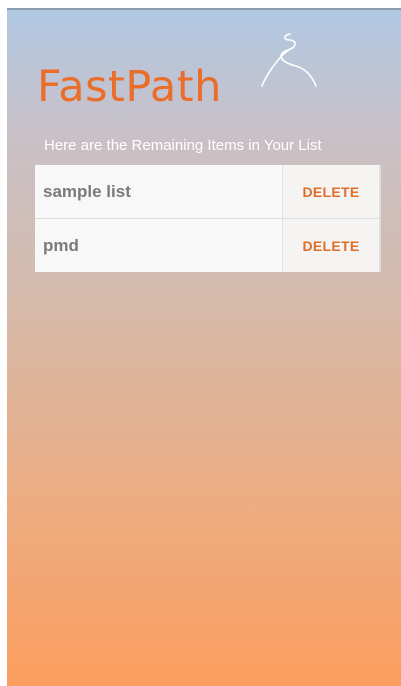  Describe the element at coordinates (208, 192) in the screenshot. I see `list-item: sample list DELETE` at that location.